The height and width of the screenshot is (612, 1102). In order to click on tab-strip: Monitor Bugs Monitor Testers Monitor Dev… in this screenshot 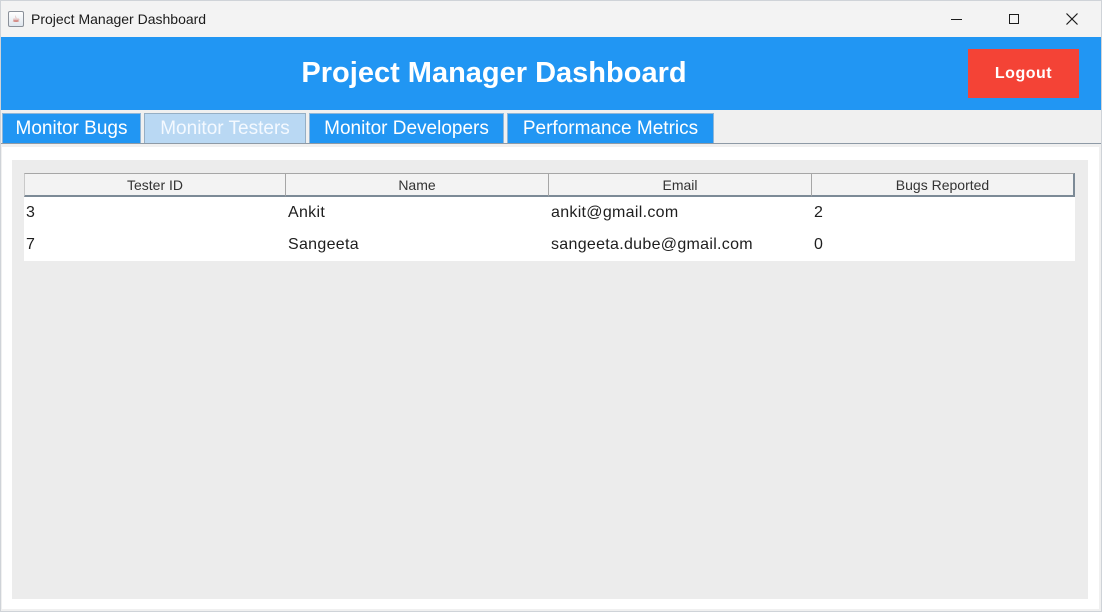, I will do `click(551, 127)`.